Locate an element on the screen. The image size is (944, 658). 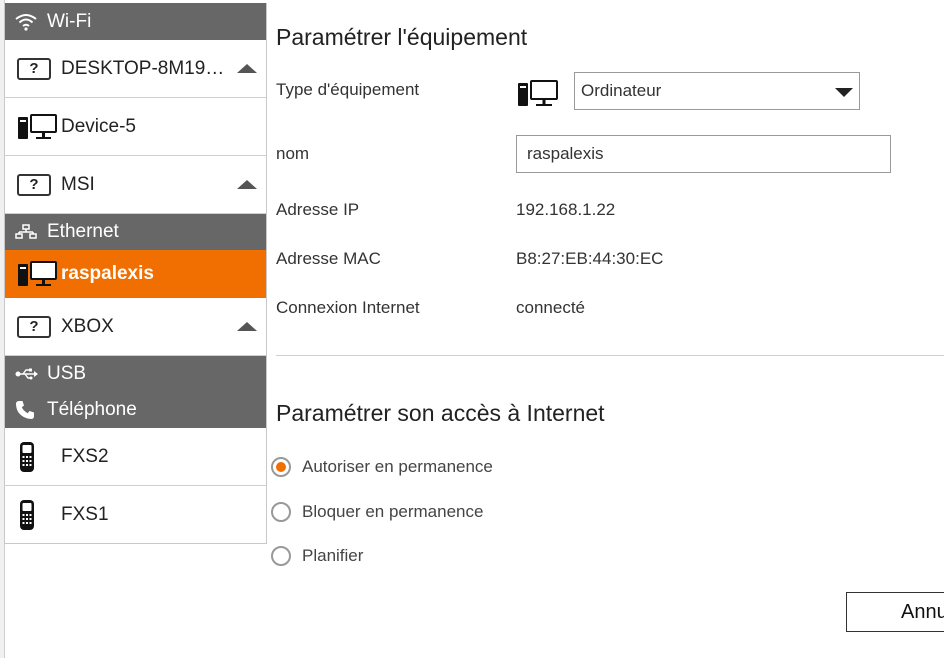
ethernet-icon is located at coordinates (27, 232).